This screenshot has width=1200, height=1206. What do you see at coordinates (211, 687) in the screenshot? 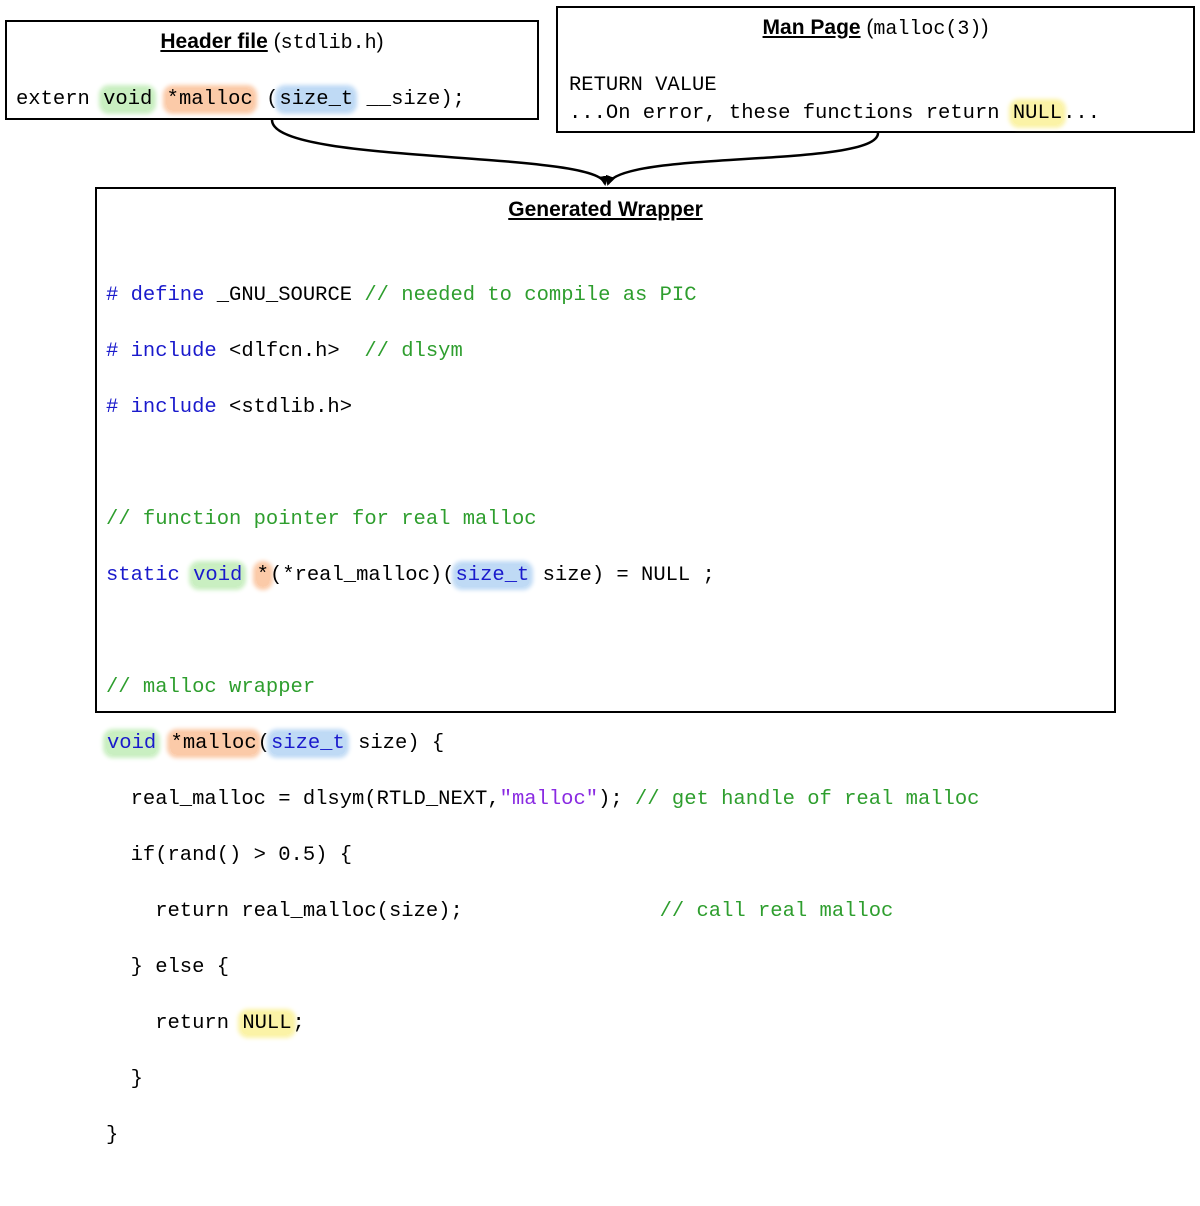
I see `code-line-6: // malloc wrapper` at bounding box center [211, 687].